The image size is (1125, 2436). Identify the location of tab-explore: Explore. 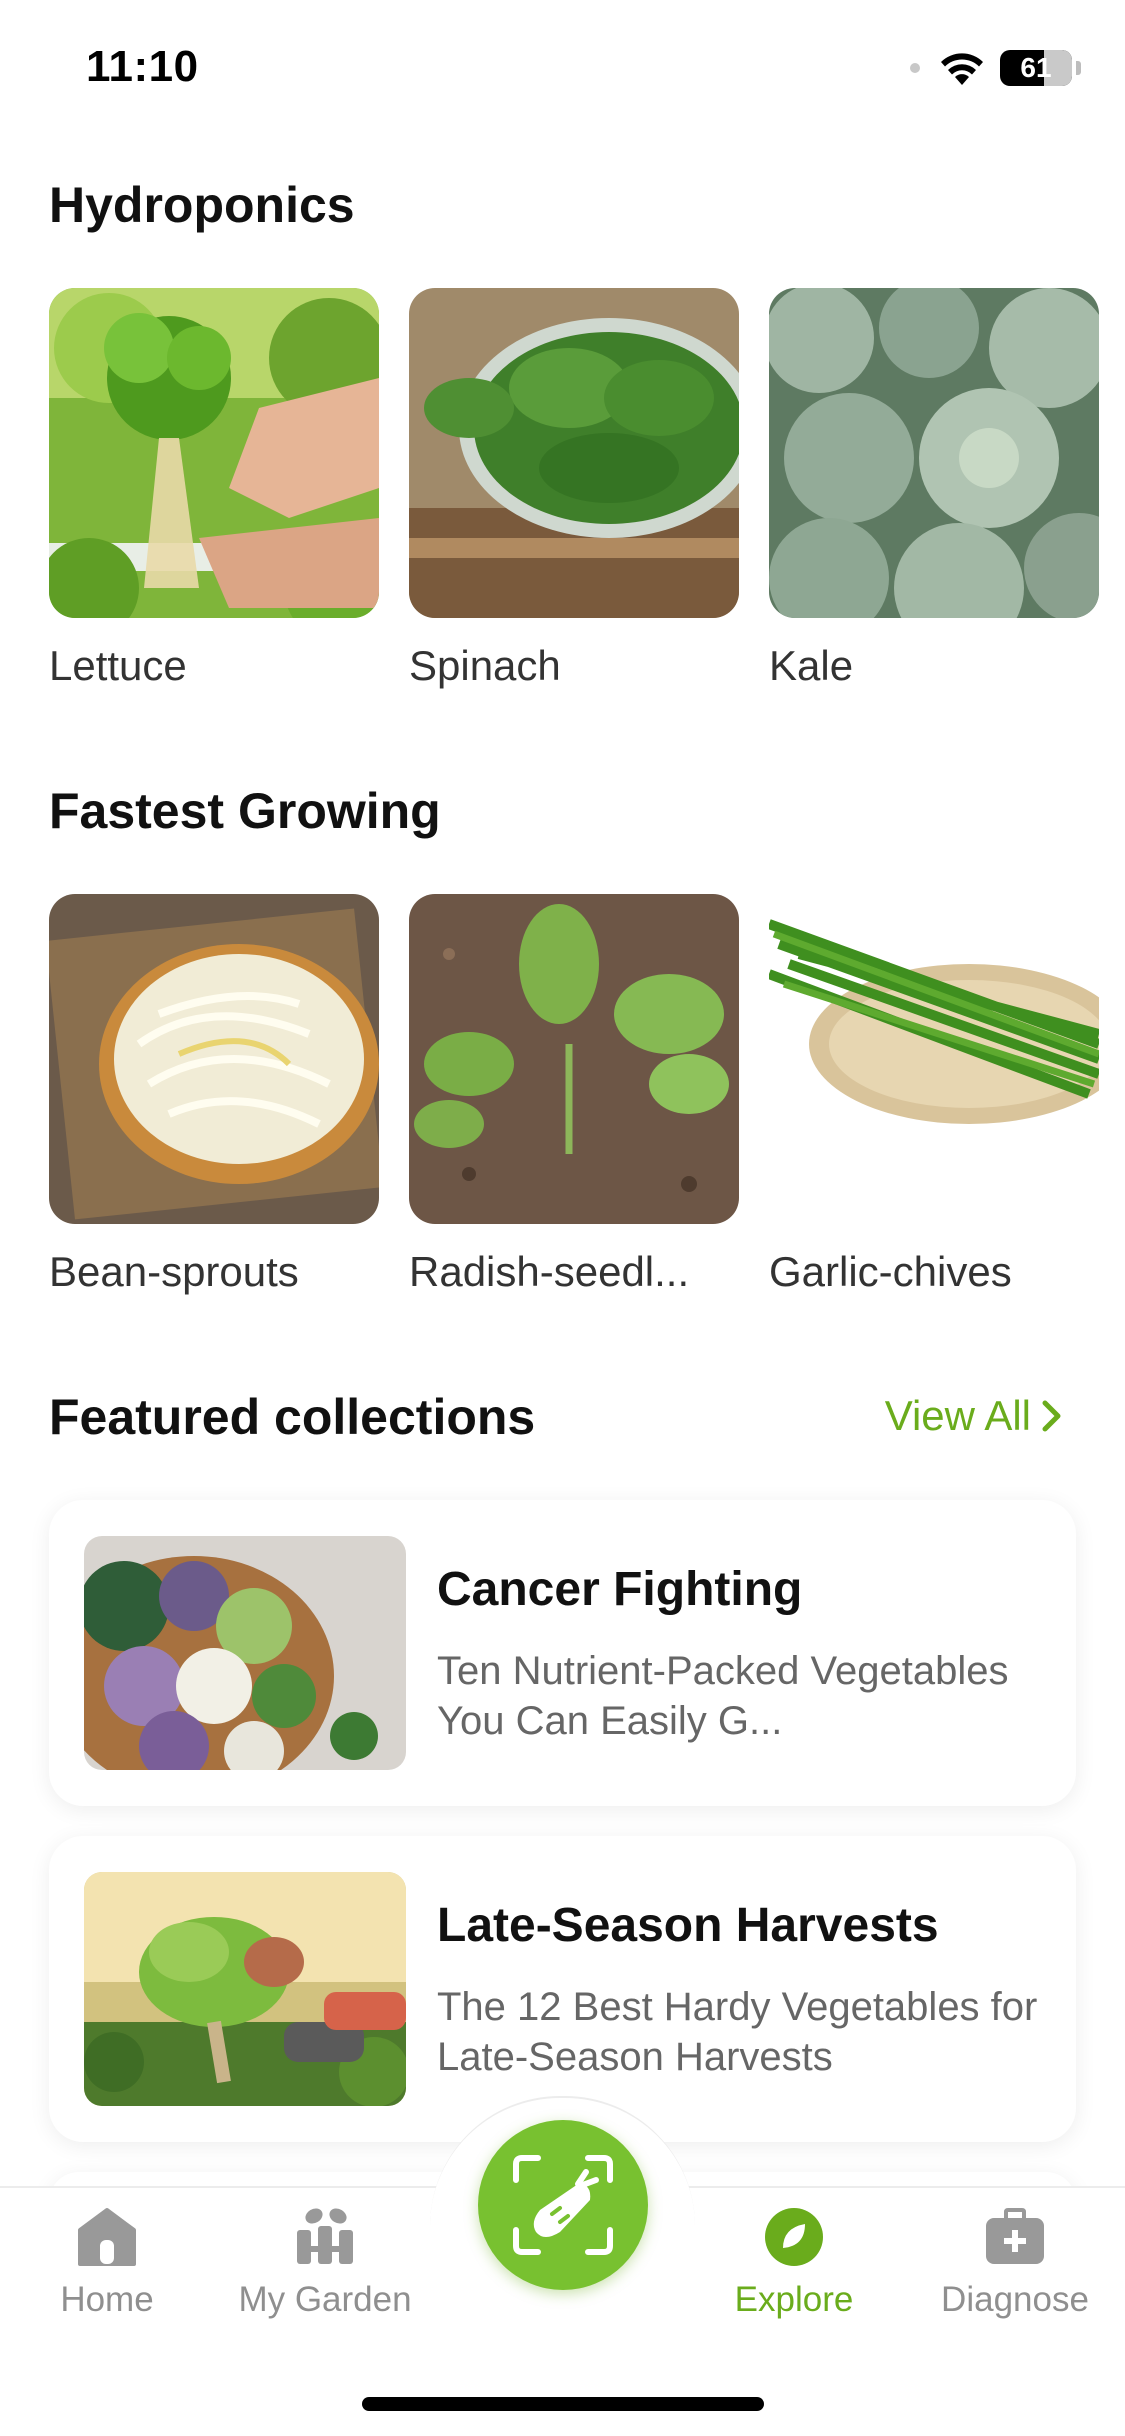
(794, 2263).